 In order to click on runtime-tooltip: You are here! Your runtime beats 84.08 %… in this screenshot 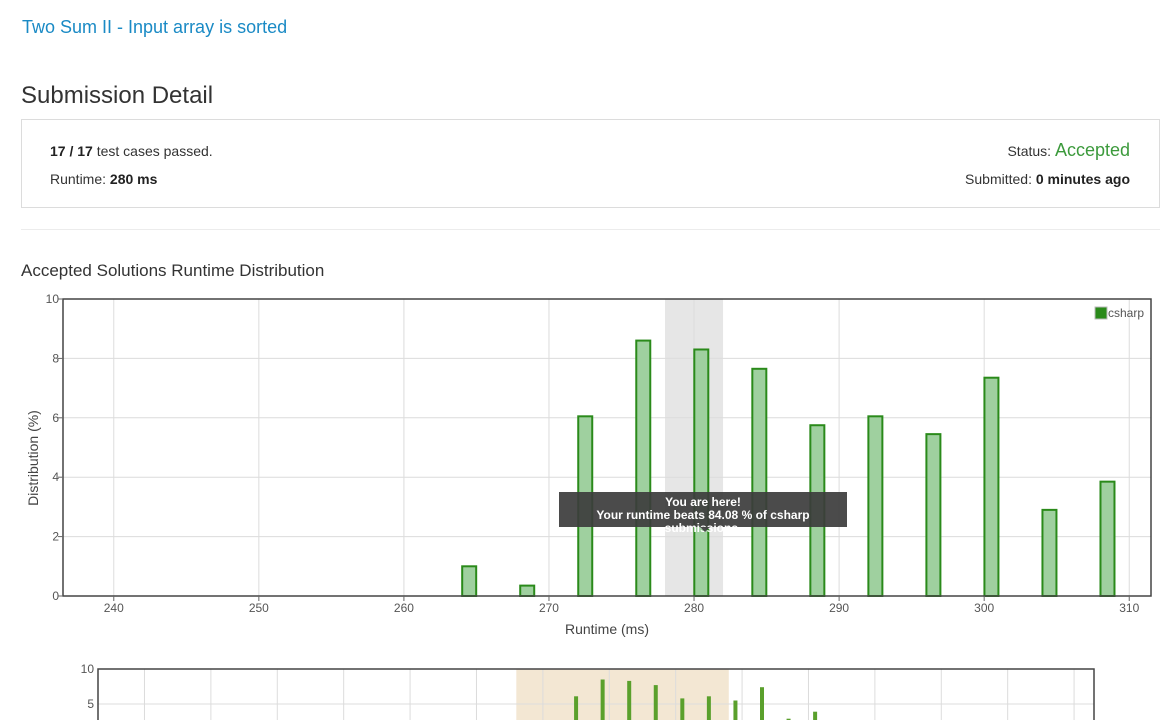, I will do `click(703, 513)`.